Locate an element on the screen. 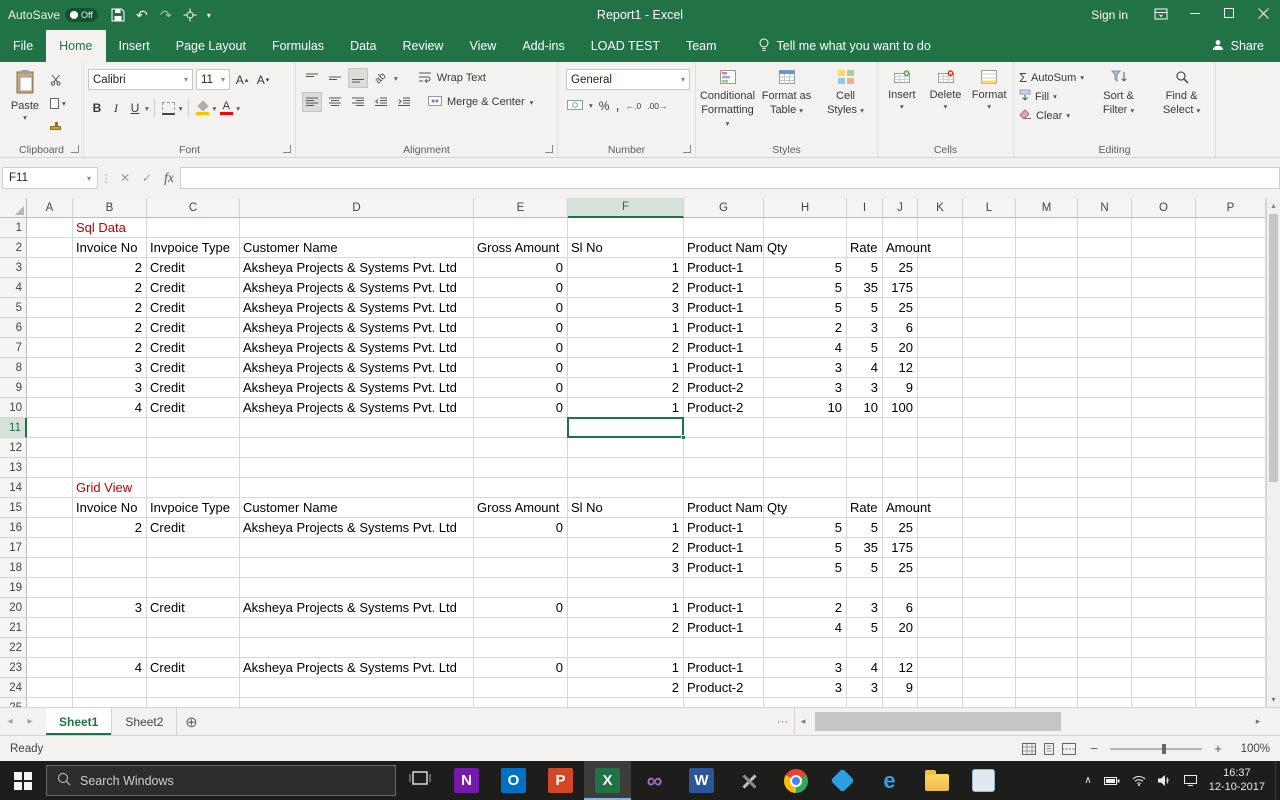 The height and width of the screenshot is (800, 1280). format-painter-button is located at coordinates (58, 125).